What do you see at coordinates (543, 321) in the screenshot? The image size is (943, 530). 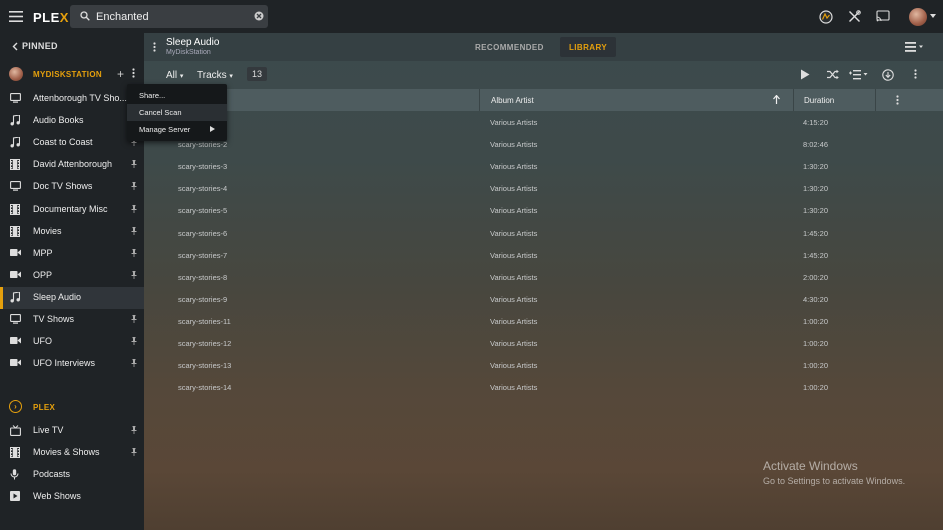 I see `table-row: scary-stories-11 Various Artists 1:00:20` at bounding box center [543, 321].